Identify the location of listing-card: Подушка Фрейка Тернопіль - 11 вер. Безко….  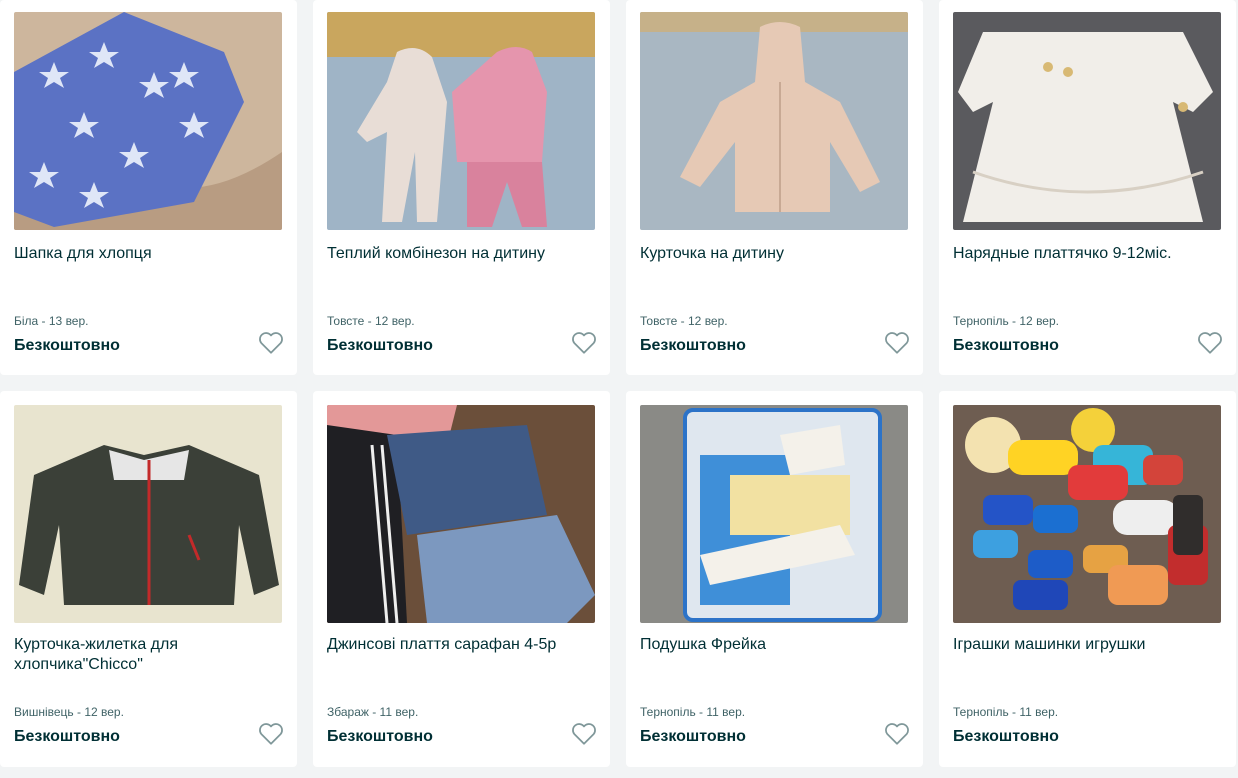
(774, 579).